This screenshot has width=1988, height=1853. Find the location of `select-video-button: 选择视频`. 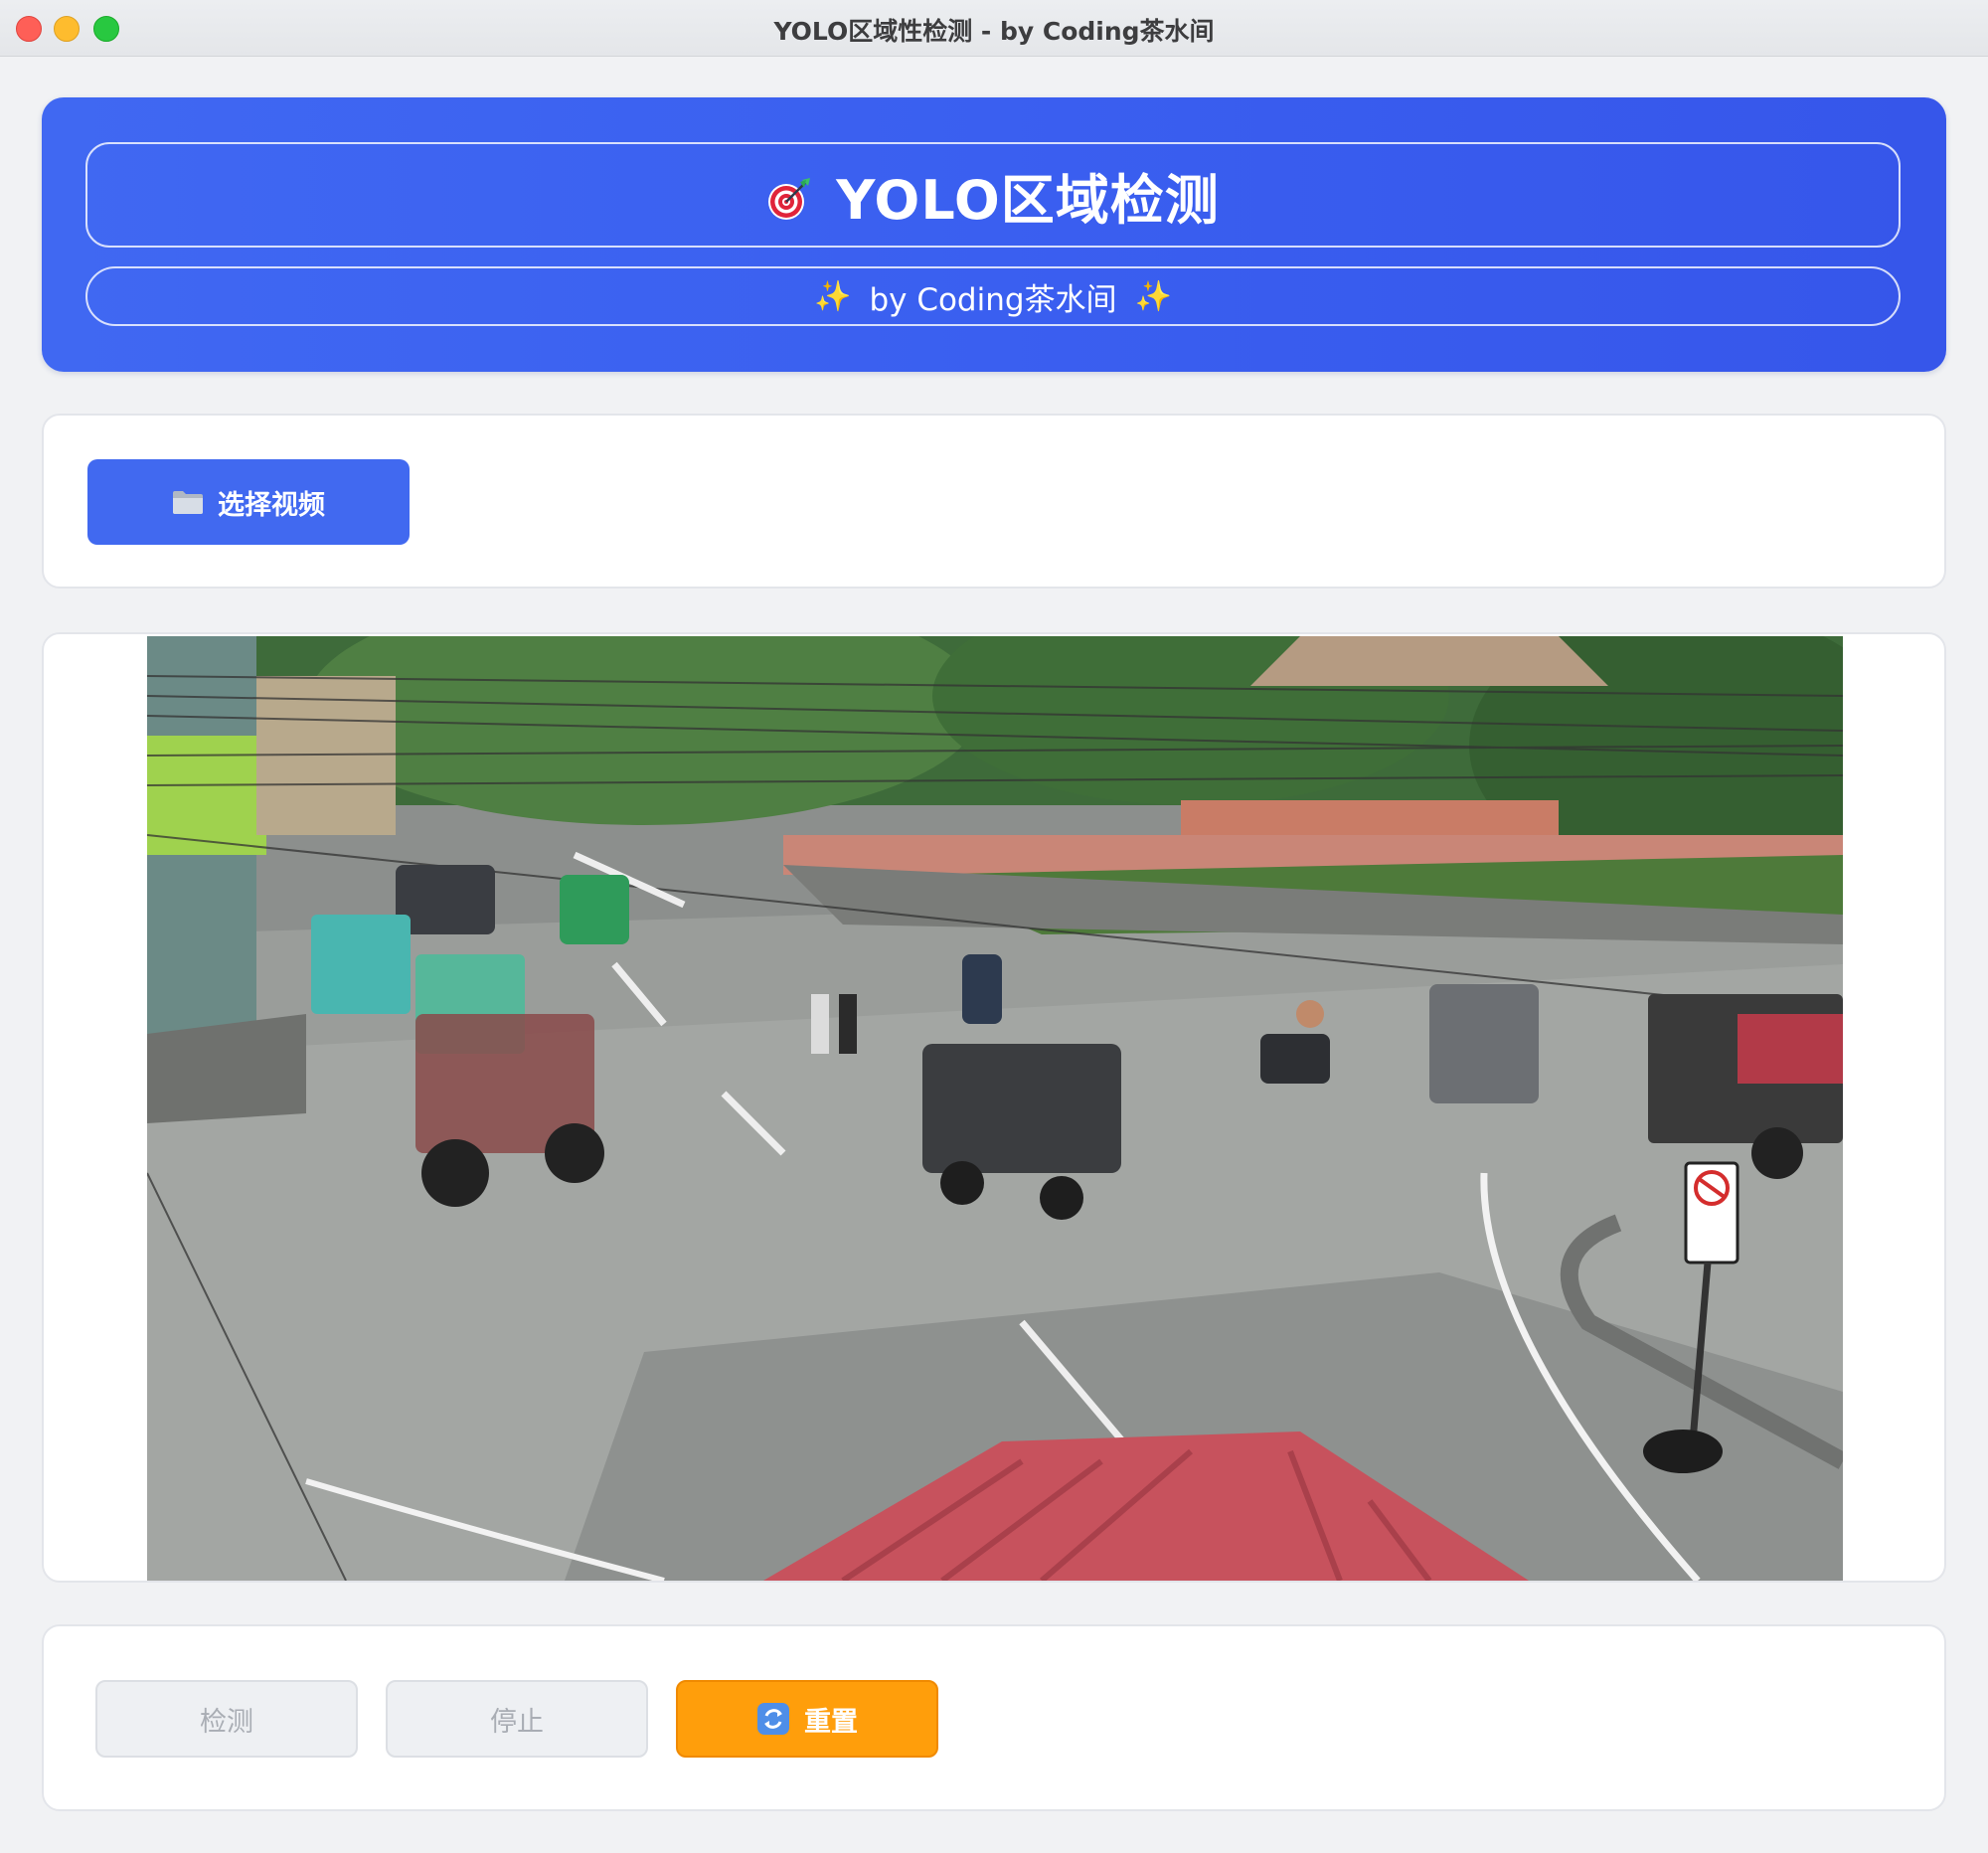

select-video-button: 选择视频 is located at coordinates (248, 502).